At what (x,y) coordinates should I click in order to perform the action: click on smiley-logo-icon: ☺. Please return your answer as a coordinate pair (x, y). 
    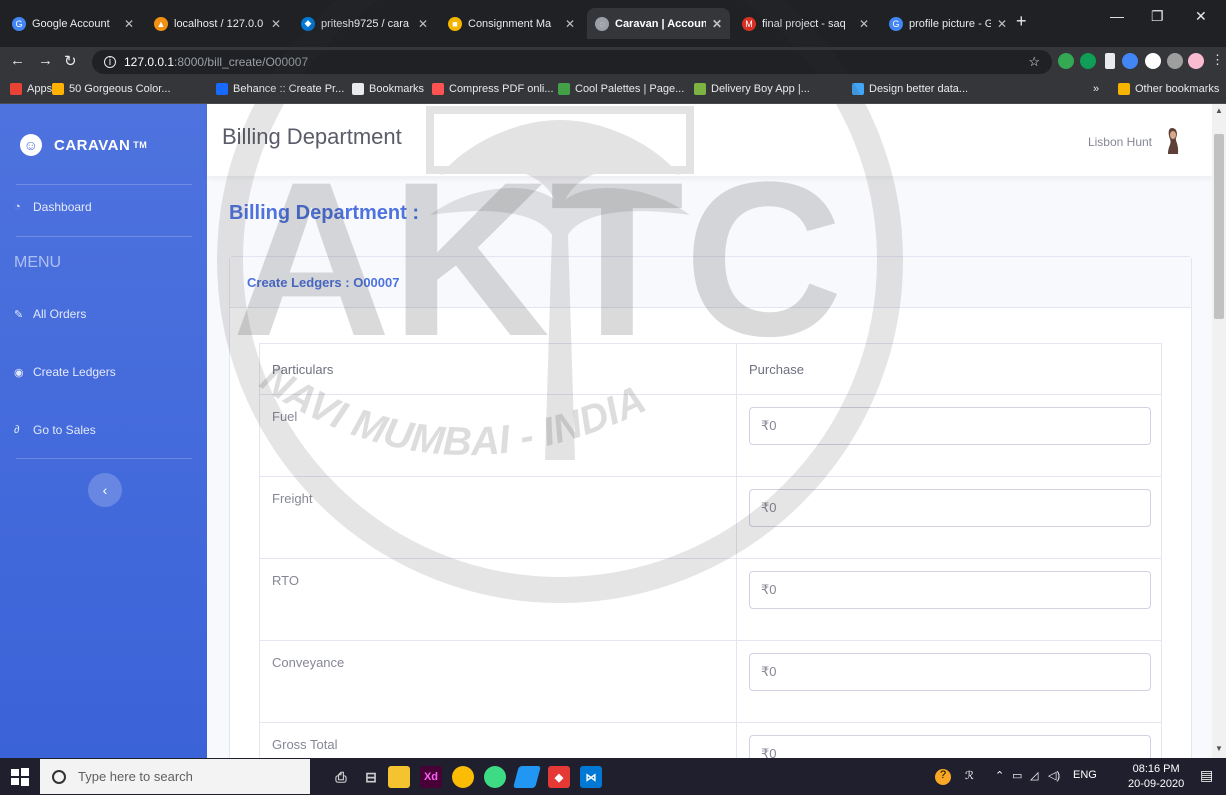
    Looking at the image, I should click on (31, 145).